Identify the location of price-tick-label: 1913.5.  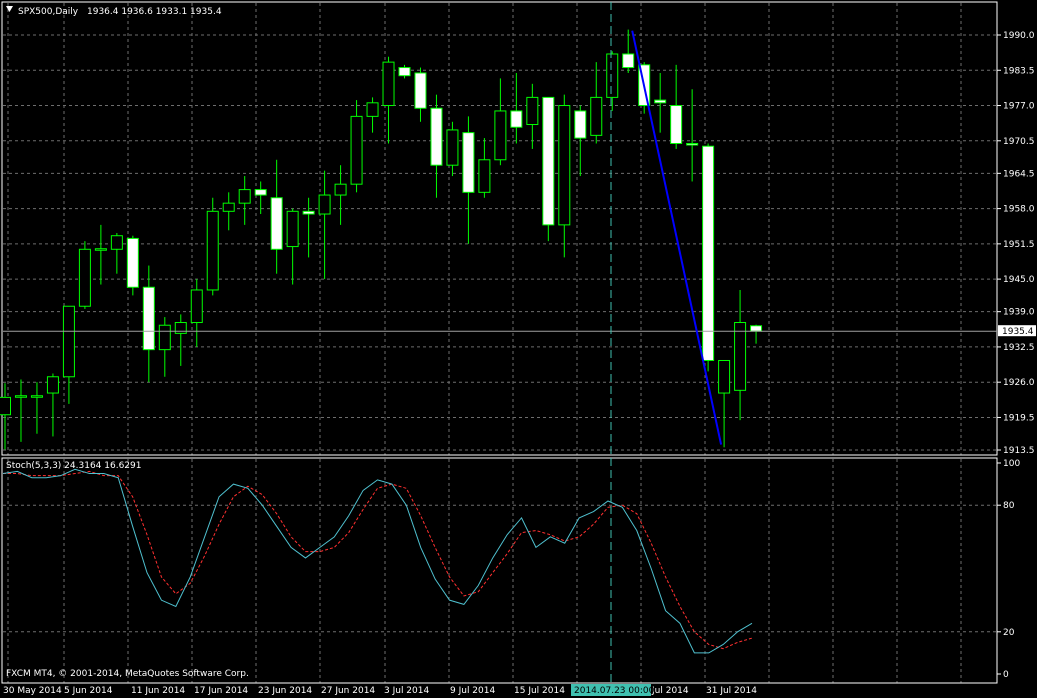
(1019, 451).